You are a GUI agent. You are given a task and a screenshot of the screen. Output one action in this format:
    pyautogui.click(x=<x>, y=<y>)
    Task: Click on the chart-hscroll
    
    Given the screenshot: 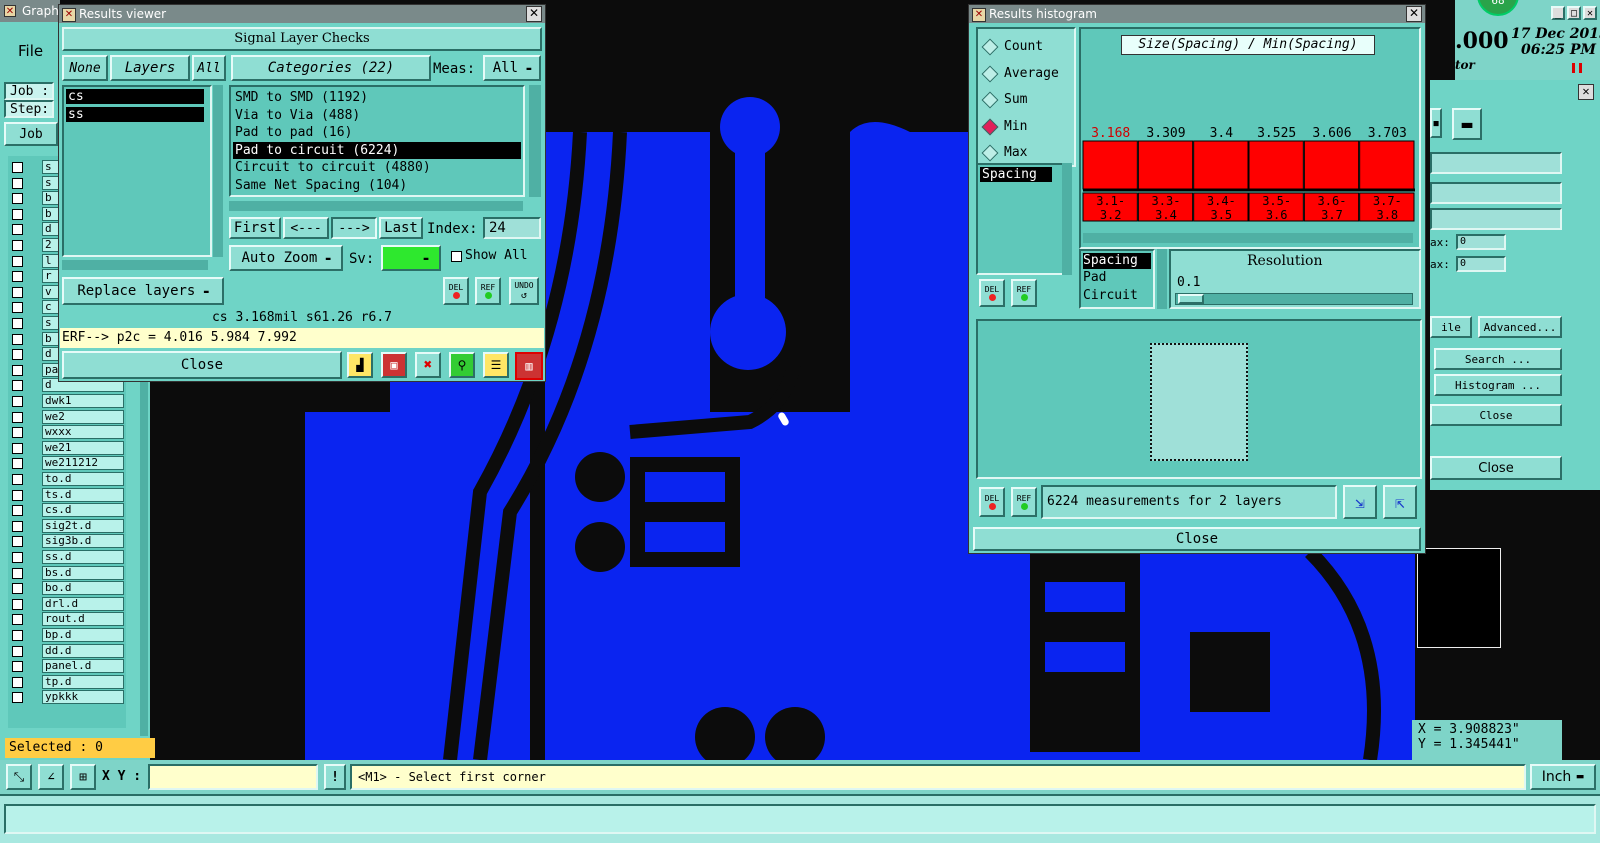 What is the action you would take?
    pyautogui.click(x=1248, y=238)
    